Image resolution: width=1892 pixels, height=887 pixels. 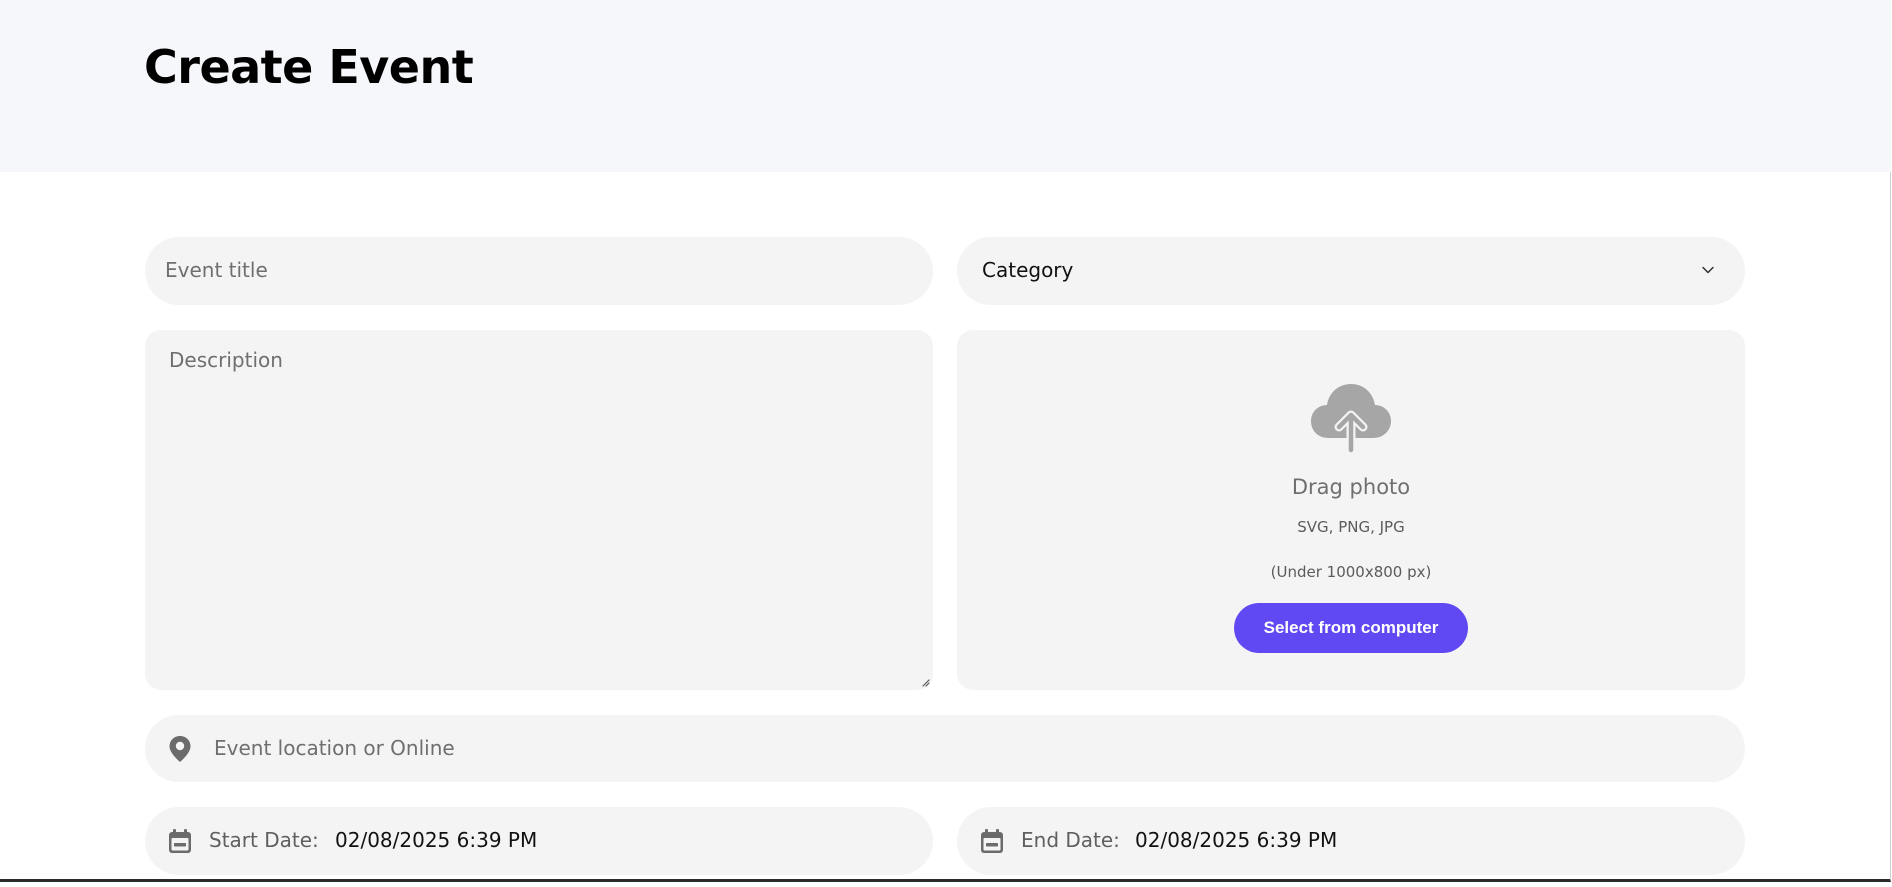 I want to click on description-placeholder: Description, so click(x=226, y=360).